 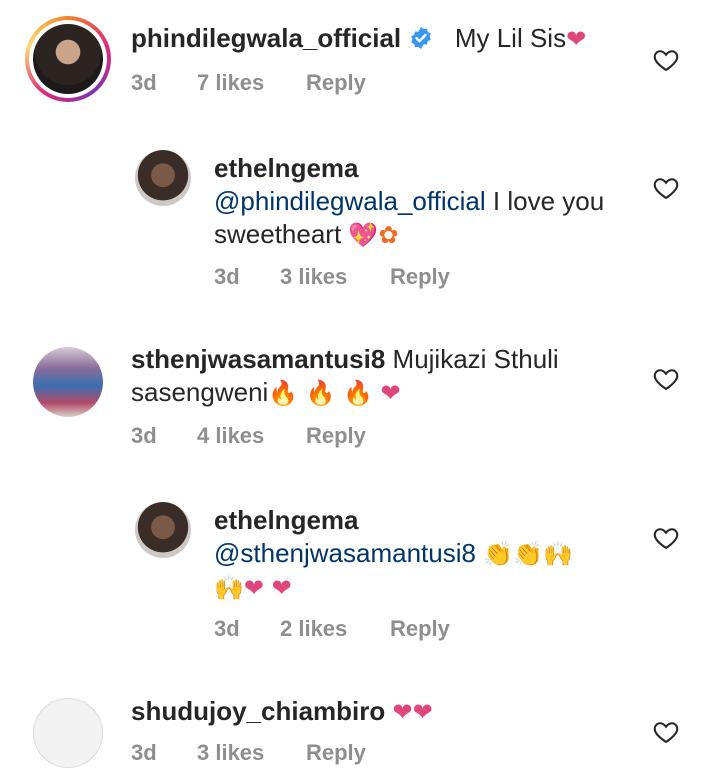 What do you see at coordinates (421, 38) in the screenshot?
I see `verified-badge-icon` at bounding box center [421, 38].